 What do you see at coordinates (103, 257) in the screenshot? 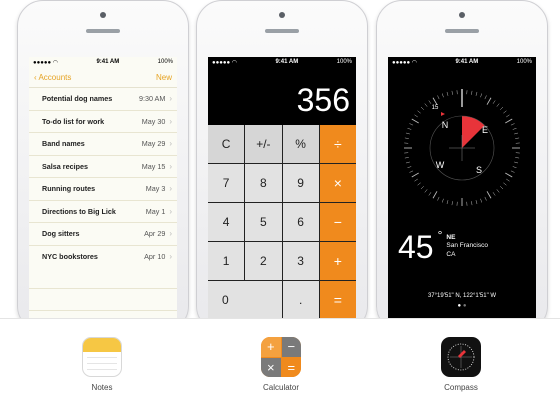
I see `note-row: NYC bookstoresApr 10›` at bounding box center [103, 257].